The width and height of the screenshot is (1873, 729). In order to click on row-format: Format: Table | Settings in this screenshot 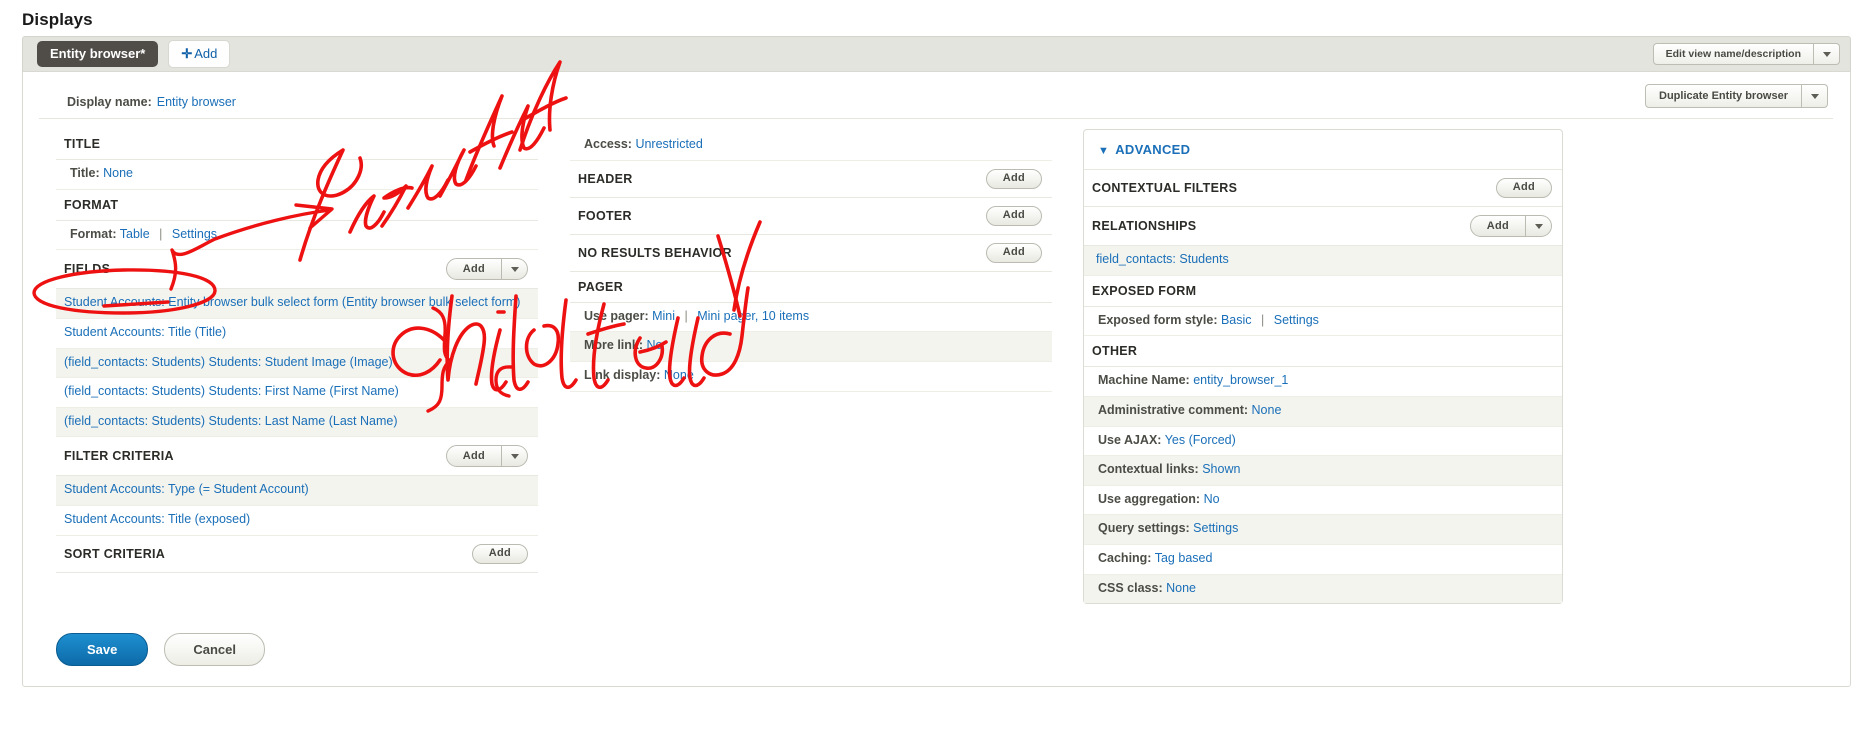, I will do `click(297, 236)`.